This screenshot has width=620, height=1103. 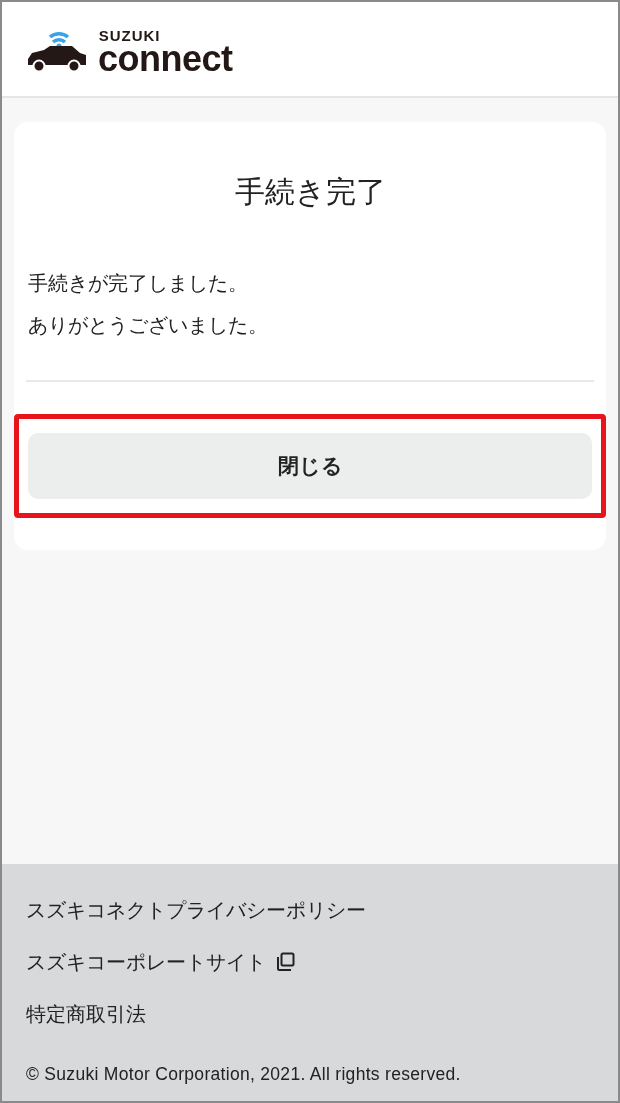 What do you see at coordinates (148, 304) in the screenshot?
I see `completion-message: 手続きが完了しました。 ありがとうございました。` at bounding box center [148, 304].